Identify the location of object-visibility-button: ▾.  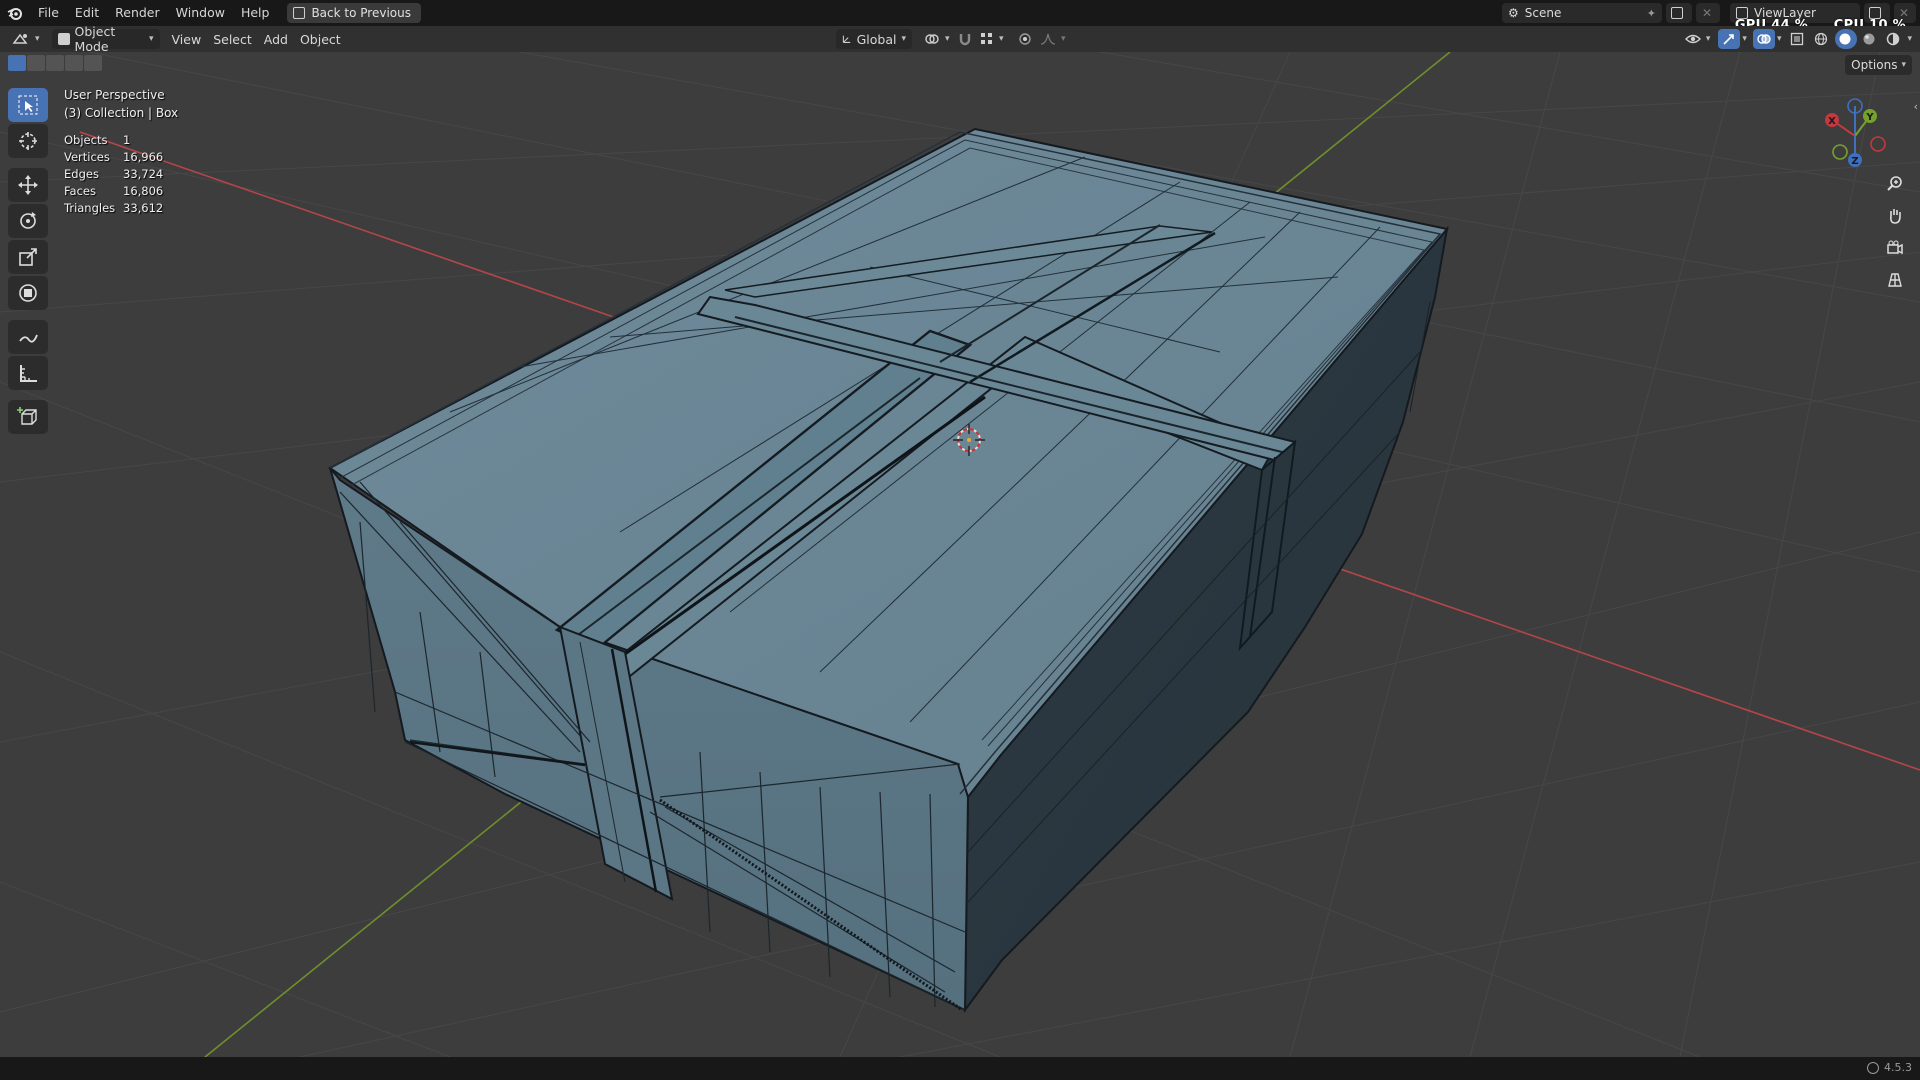
(1698, 39).